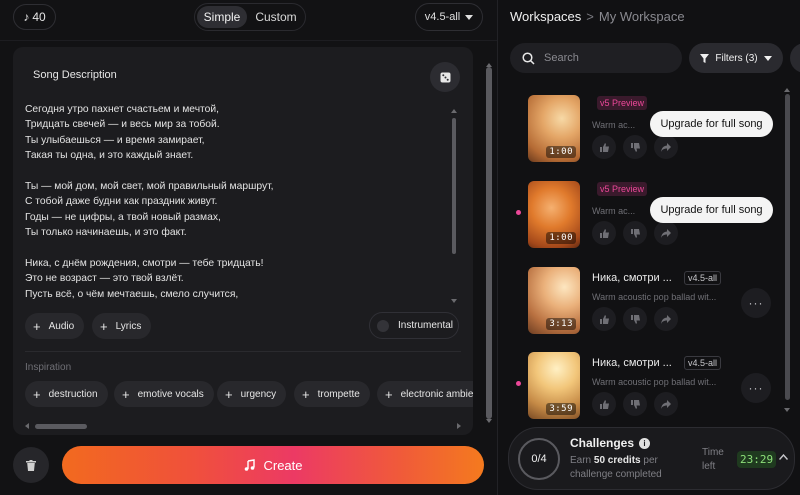  I want to click on song-list-scroll-thumb, so click(787, 247).